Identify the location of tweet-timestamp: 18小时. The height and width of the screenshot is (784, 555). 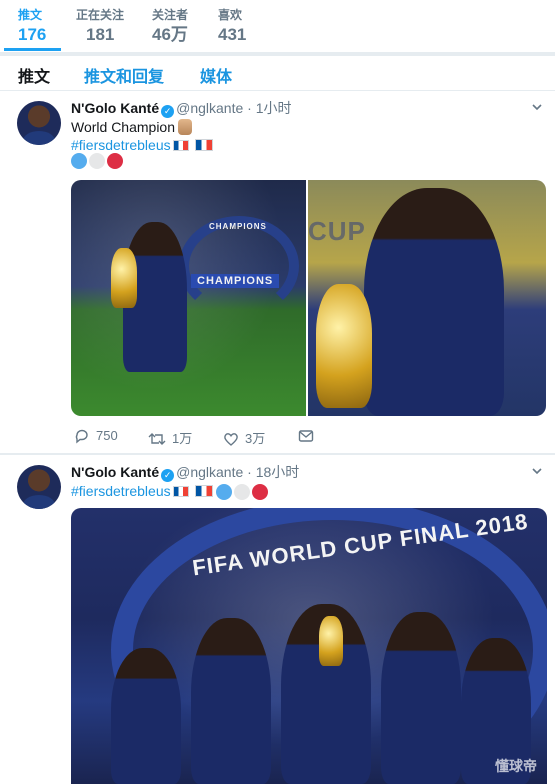
(278, 472).